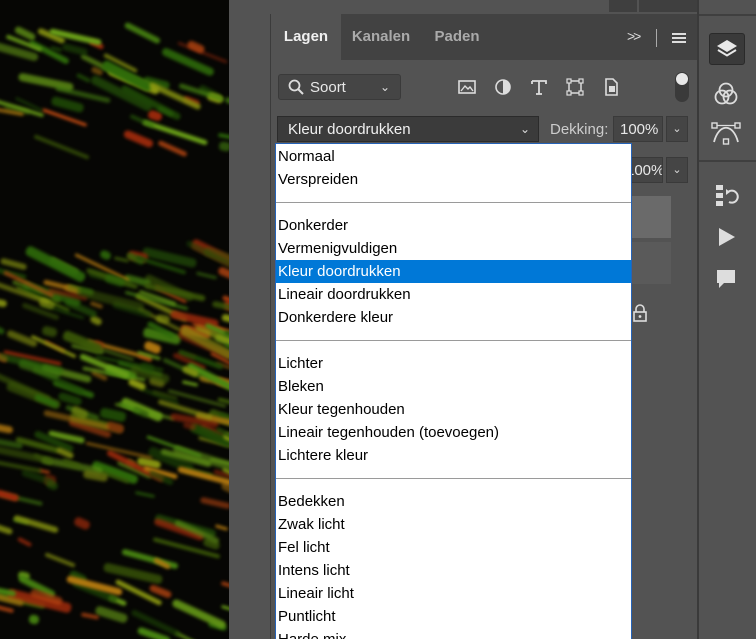 This screenshot has width=756, height=639. I want to click on blend-mode-option: Kleur tegenhouden, so click(453, 409).